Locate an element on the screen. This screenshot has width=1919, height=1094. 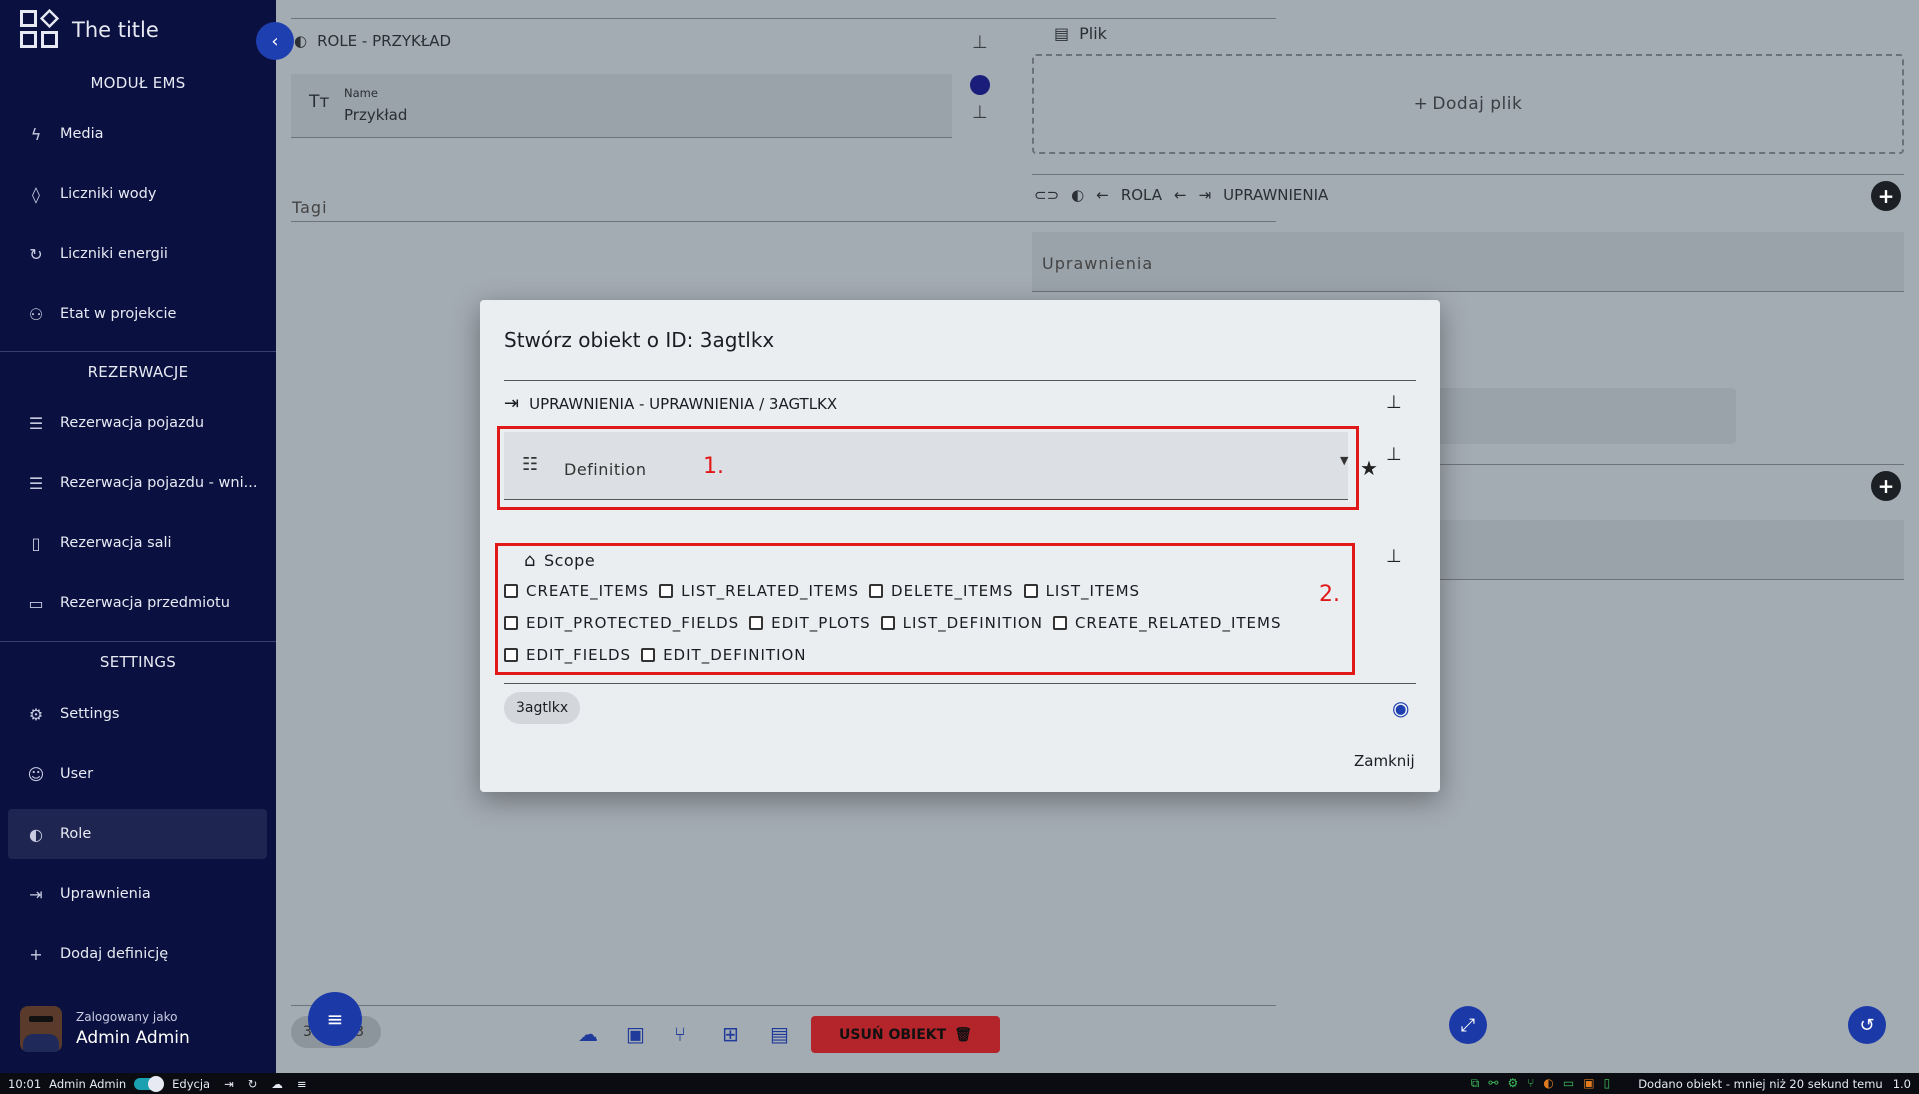
name-field-label: Name is located at coordinates (361, 93).